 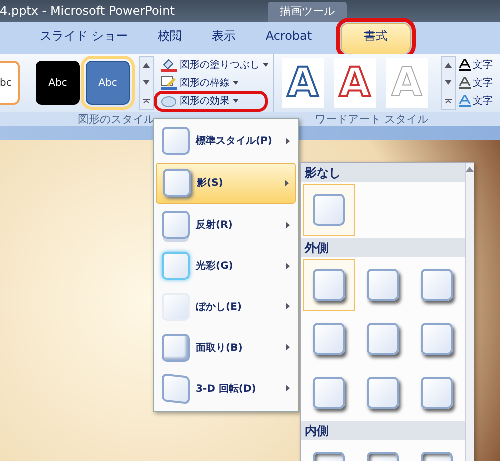 What do you see at coordinates (58, 83) in the screenshot?
I see `shape-style-swatch: Abc` at bounding box center [58, 83].